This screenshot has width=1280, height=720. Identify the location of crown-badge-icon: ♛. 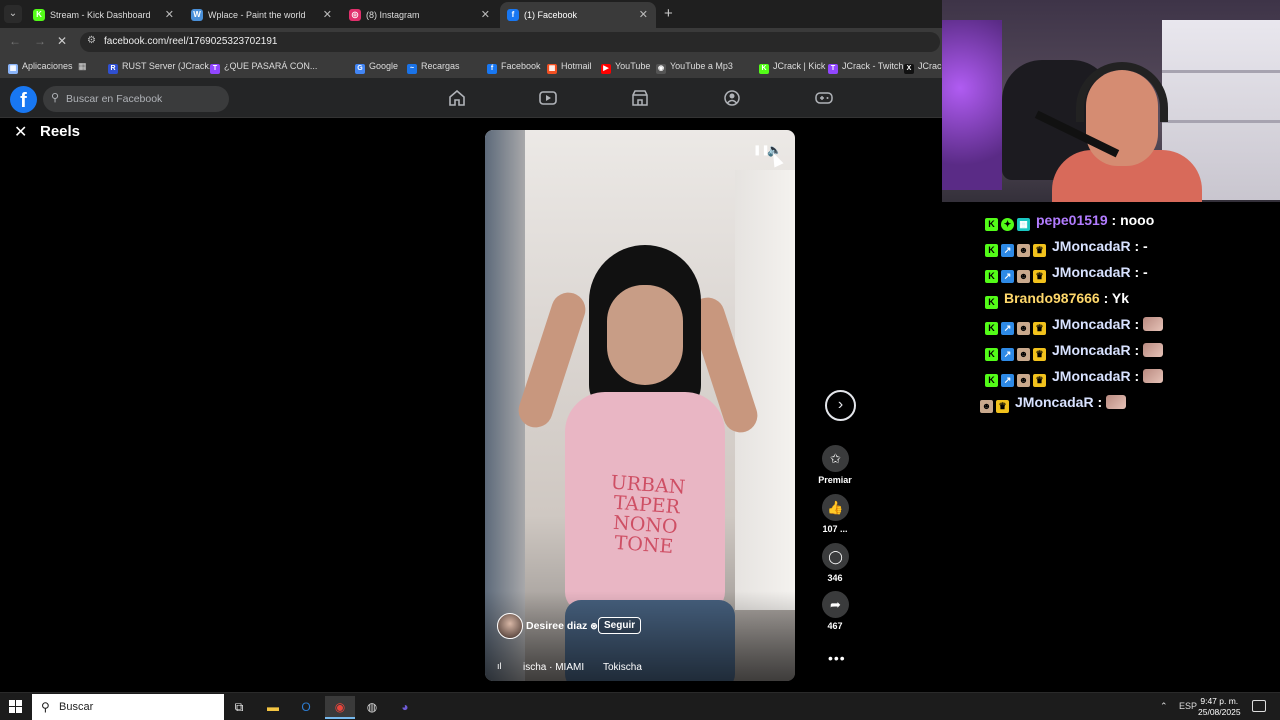
(1002, 406).